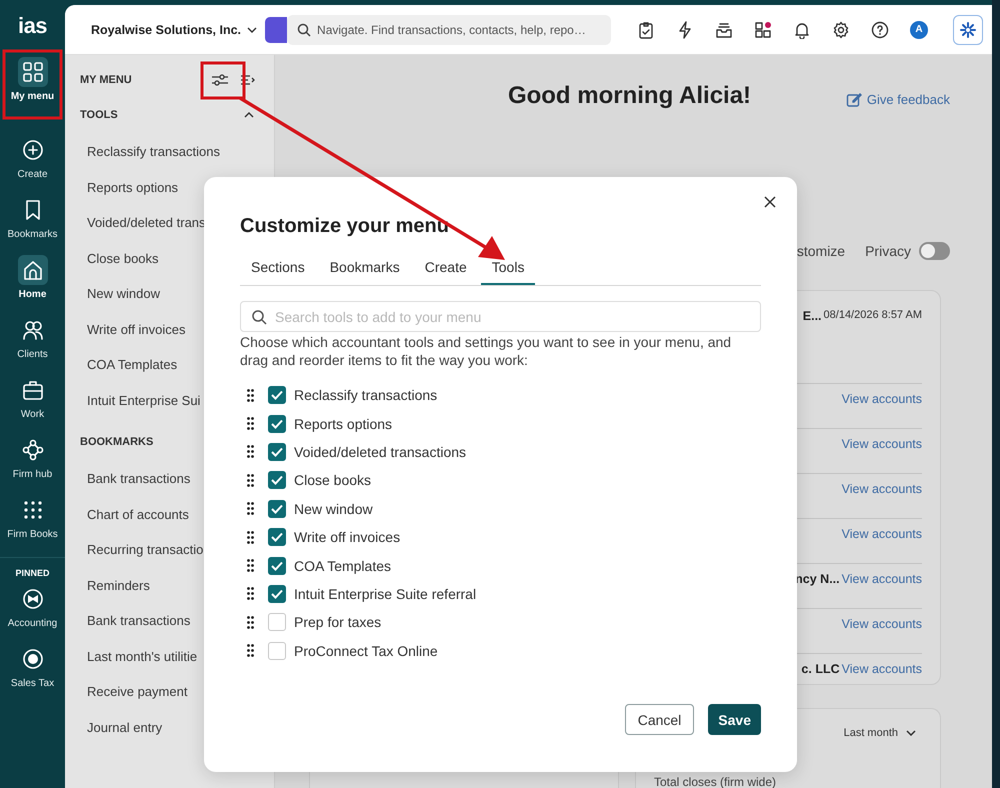 The height and width of the screenshot is (788, 1000). What do you see at coordinates (802, 29) in the screenshot?
I see `bell-icon` at bounding box center [802, 29].